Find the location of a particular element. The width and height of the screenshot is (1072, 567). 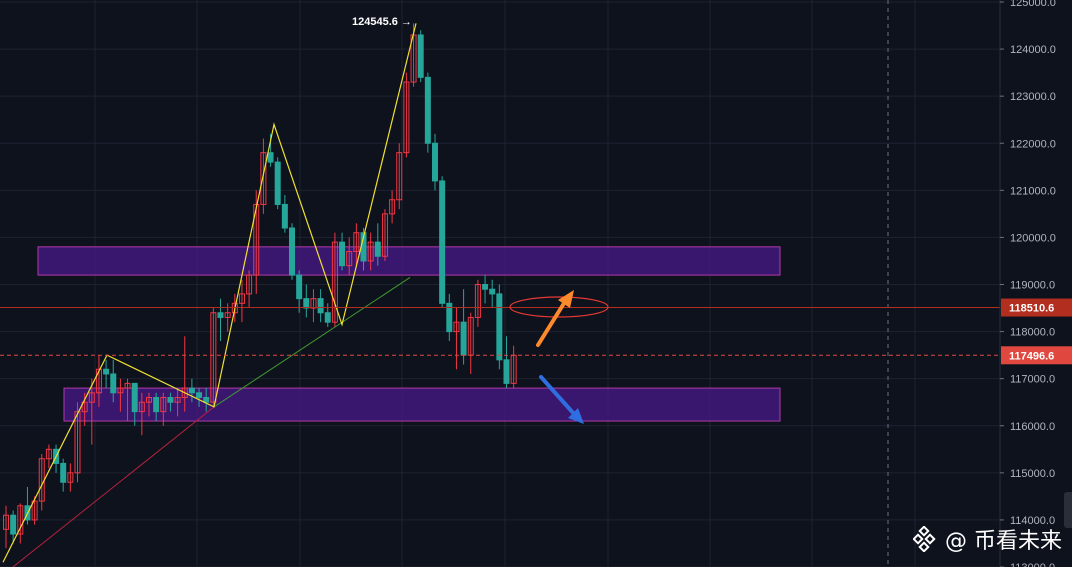

price-tag-label: 117496.6 is located at coordinates (1031, 356).